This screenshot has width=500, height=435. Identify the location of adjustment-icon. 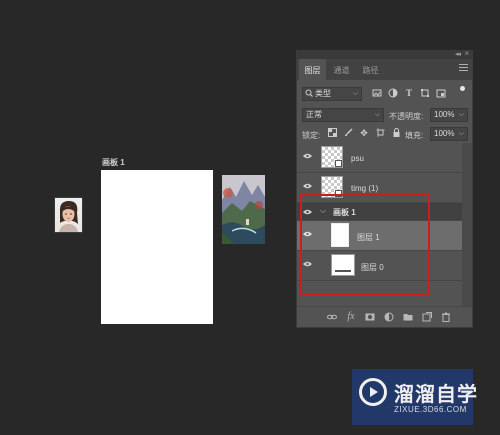
(389, 317).